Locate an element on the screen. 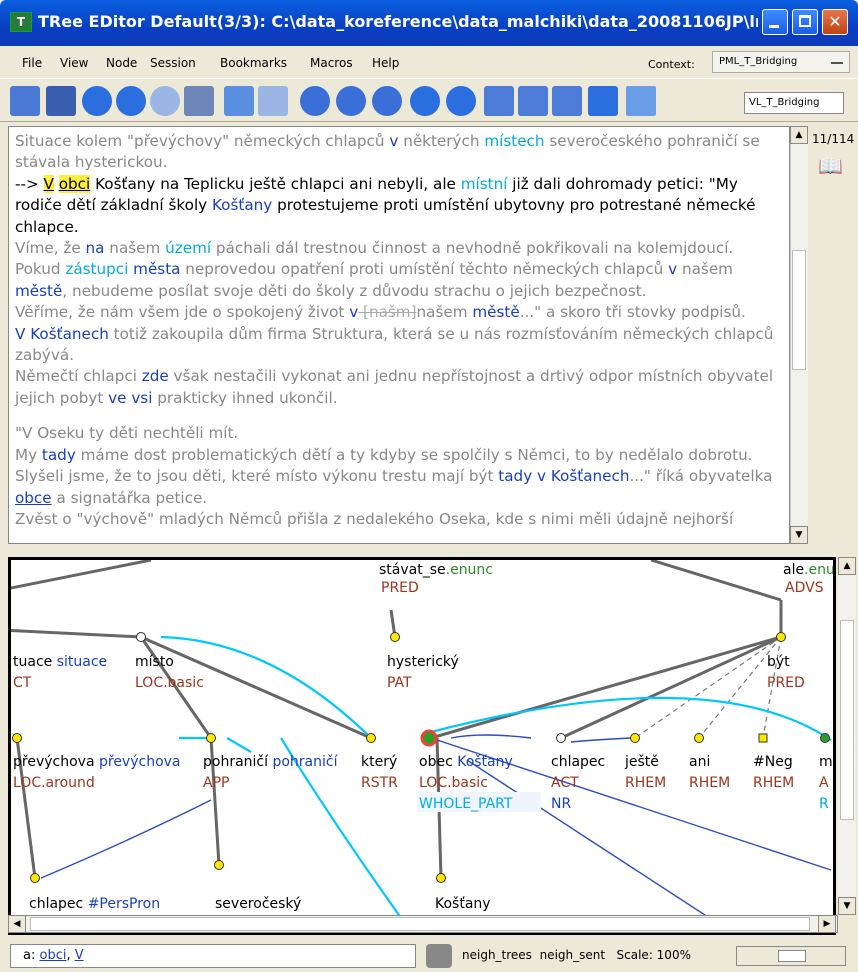 The width and height of the screenshot is (858, 972). node-func: LOC.around is located at coordinates (54, 783).